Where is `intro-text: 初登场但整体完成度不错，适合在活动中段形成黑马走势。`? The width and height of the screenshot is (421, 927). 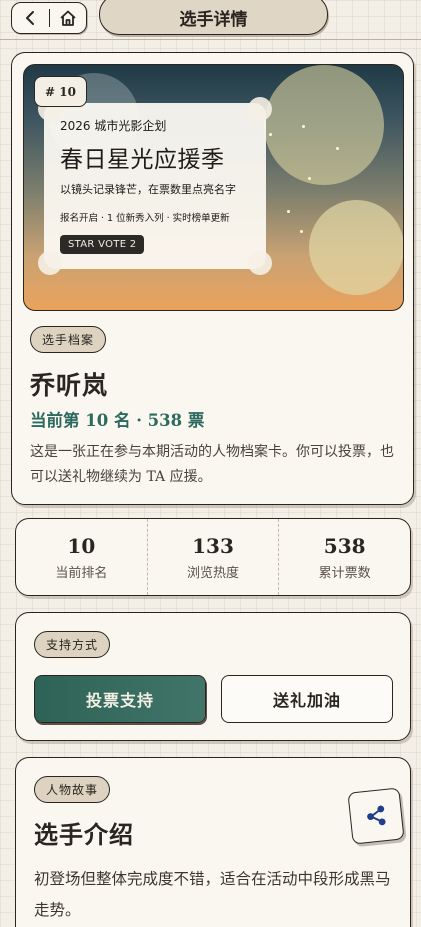
intro-text: 初登场但整体完成度不错，适合在活动中段形成黑马走势。 is located at coordinates (212, 894).